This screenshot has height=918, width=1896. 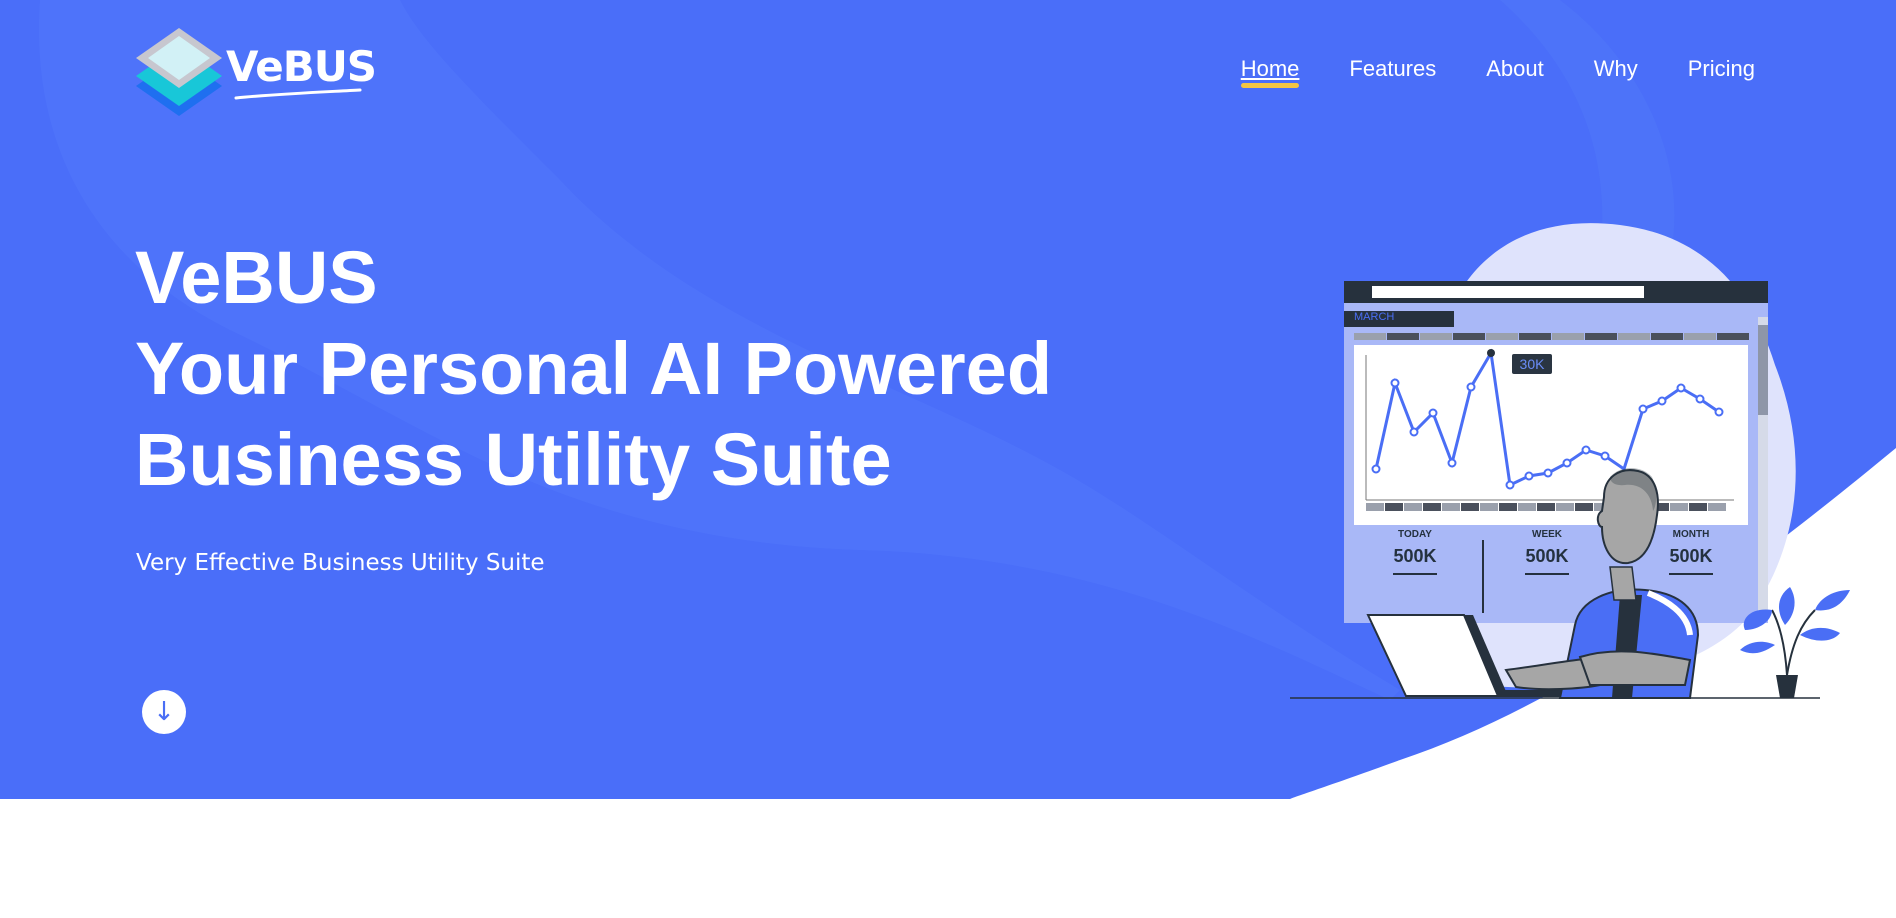 I want to click on hero-tagline: Very Effective Business Utility Suite, so click(x=340, y=563).